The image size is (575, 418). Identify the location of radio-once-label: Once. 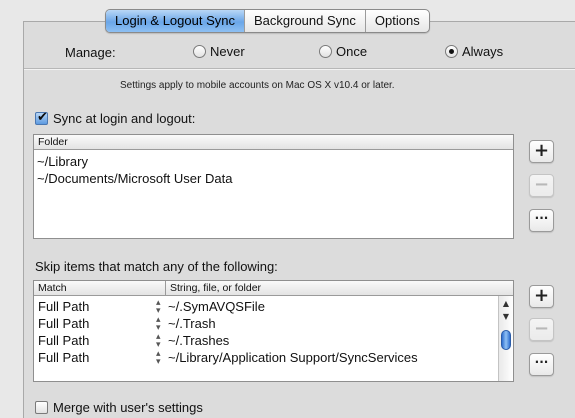
(352, 51).